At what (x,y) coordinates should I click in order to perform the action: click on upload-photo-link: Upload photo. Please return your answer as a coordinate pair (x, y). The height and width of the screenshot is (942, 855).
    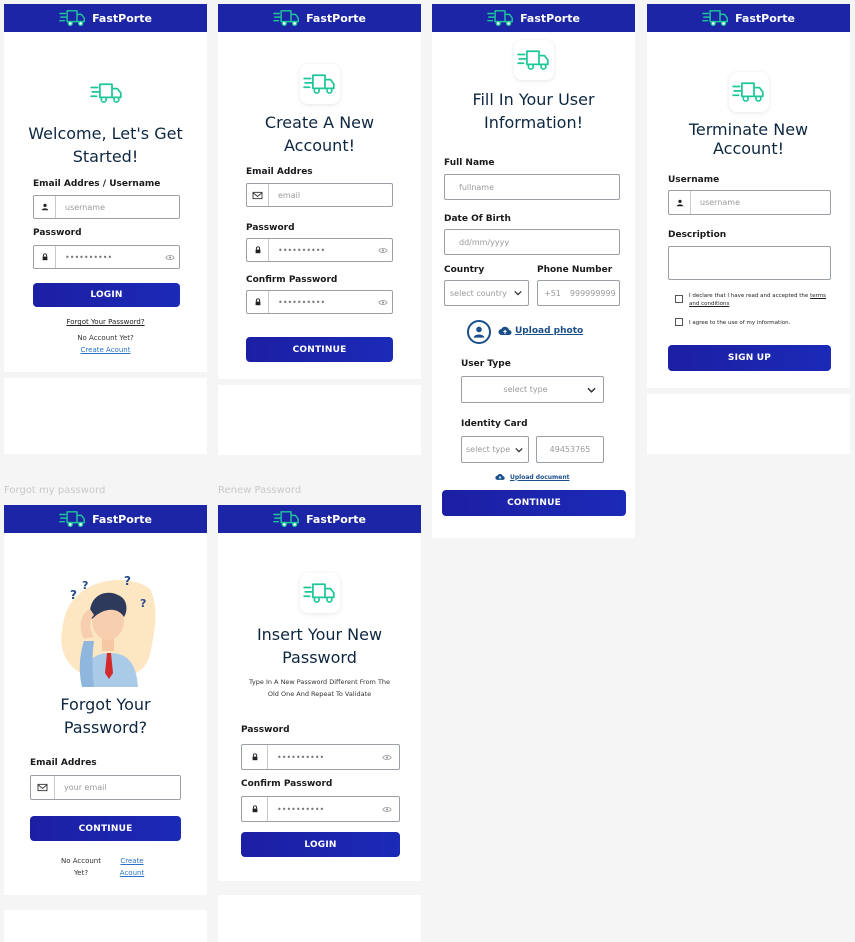
    Looking at the image, I should click on (540, 331).